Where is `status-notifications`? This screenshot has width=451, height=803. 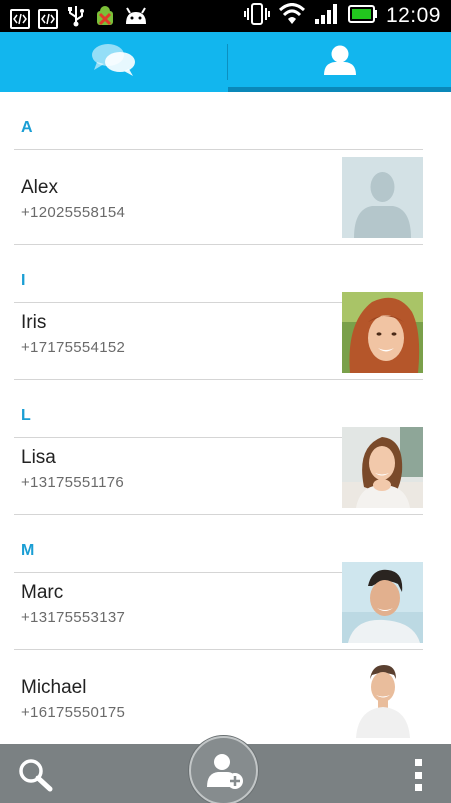 status-notifications is located at coordinates (79, 18).